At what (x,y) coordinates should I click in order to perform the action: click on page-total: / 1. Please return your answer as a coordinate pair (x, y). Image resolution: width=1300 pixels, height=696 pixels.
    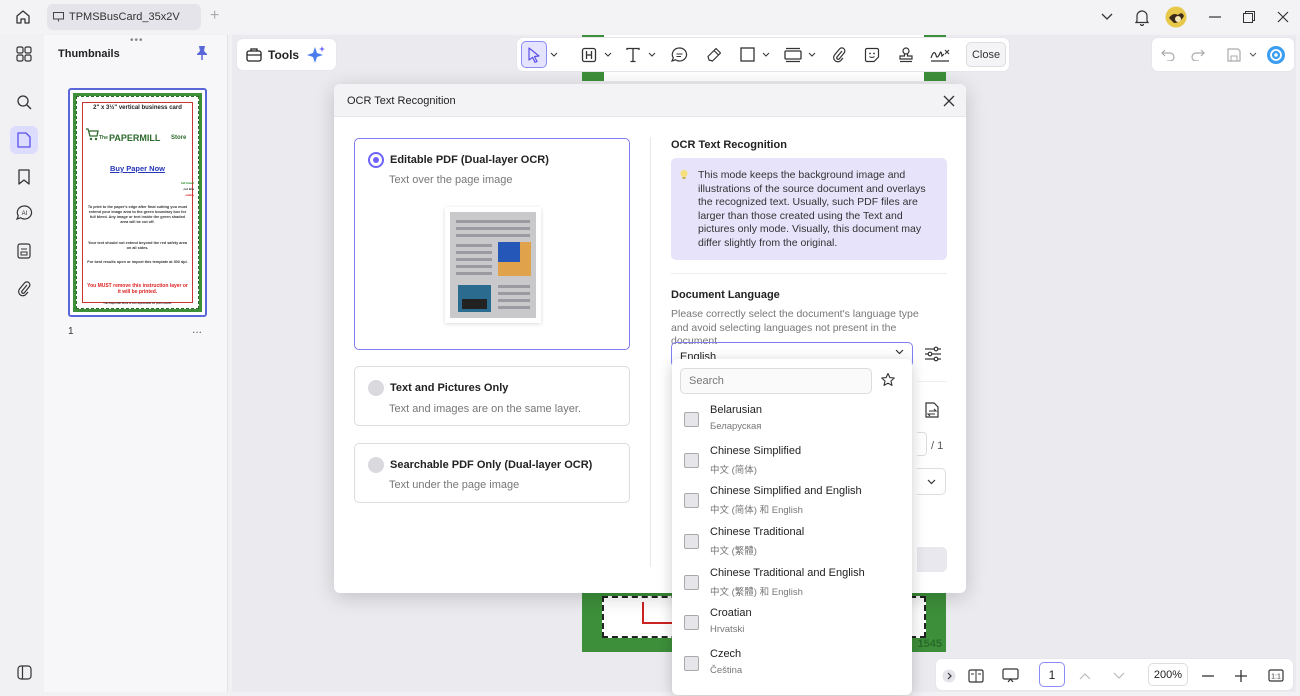
    Looking at the image, I should click on (937, 446).